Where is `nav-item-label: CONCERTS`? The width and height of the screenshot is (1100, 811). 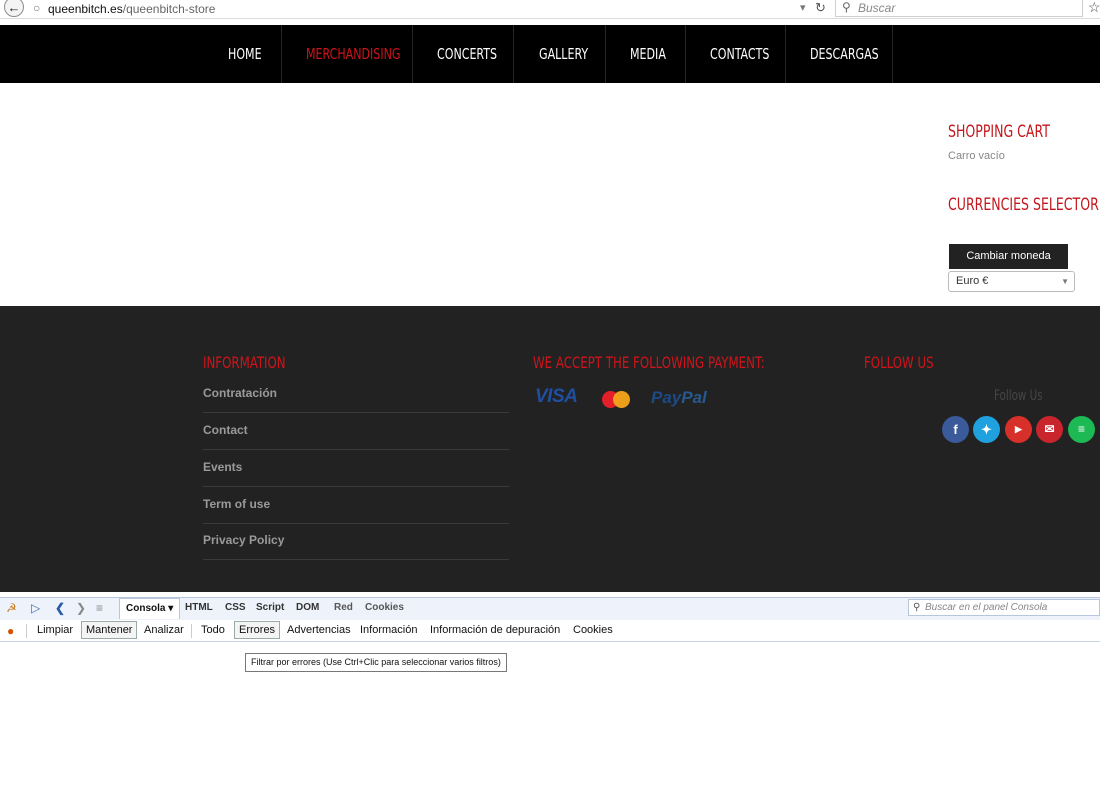
nav-item-label: CONCERTS is located at coordinates (467, 54).